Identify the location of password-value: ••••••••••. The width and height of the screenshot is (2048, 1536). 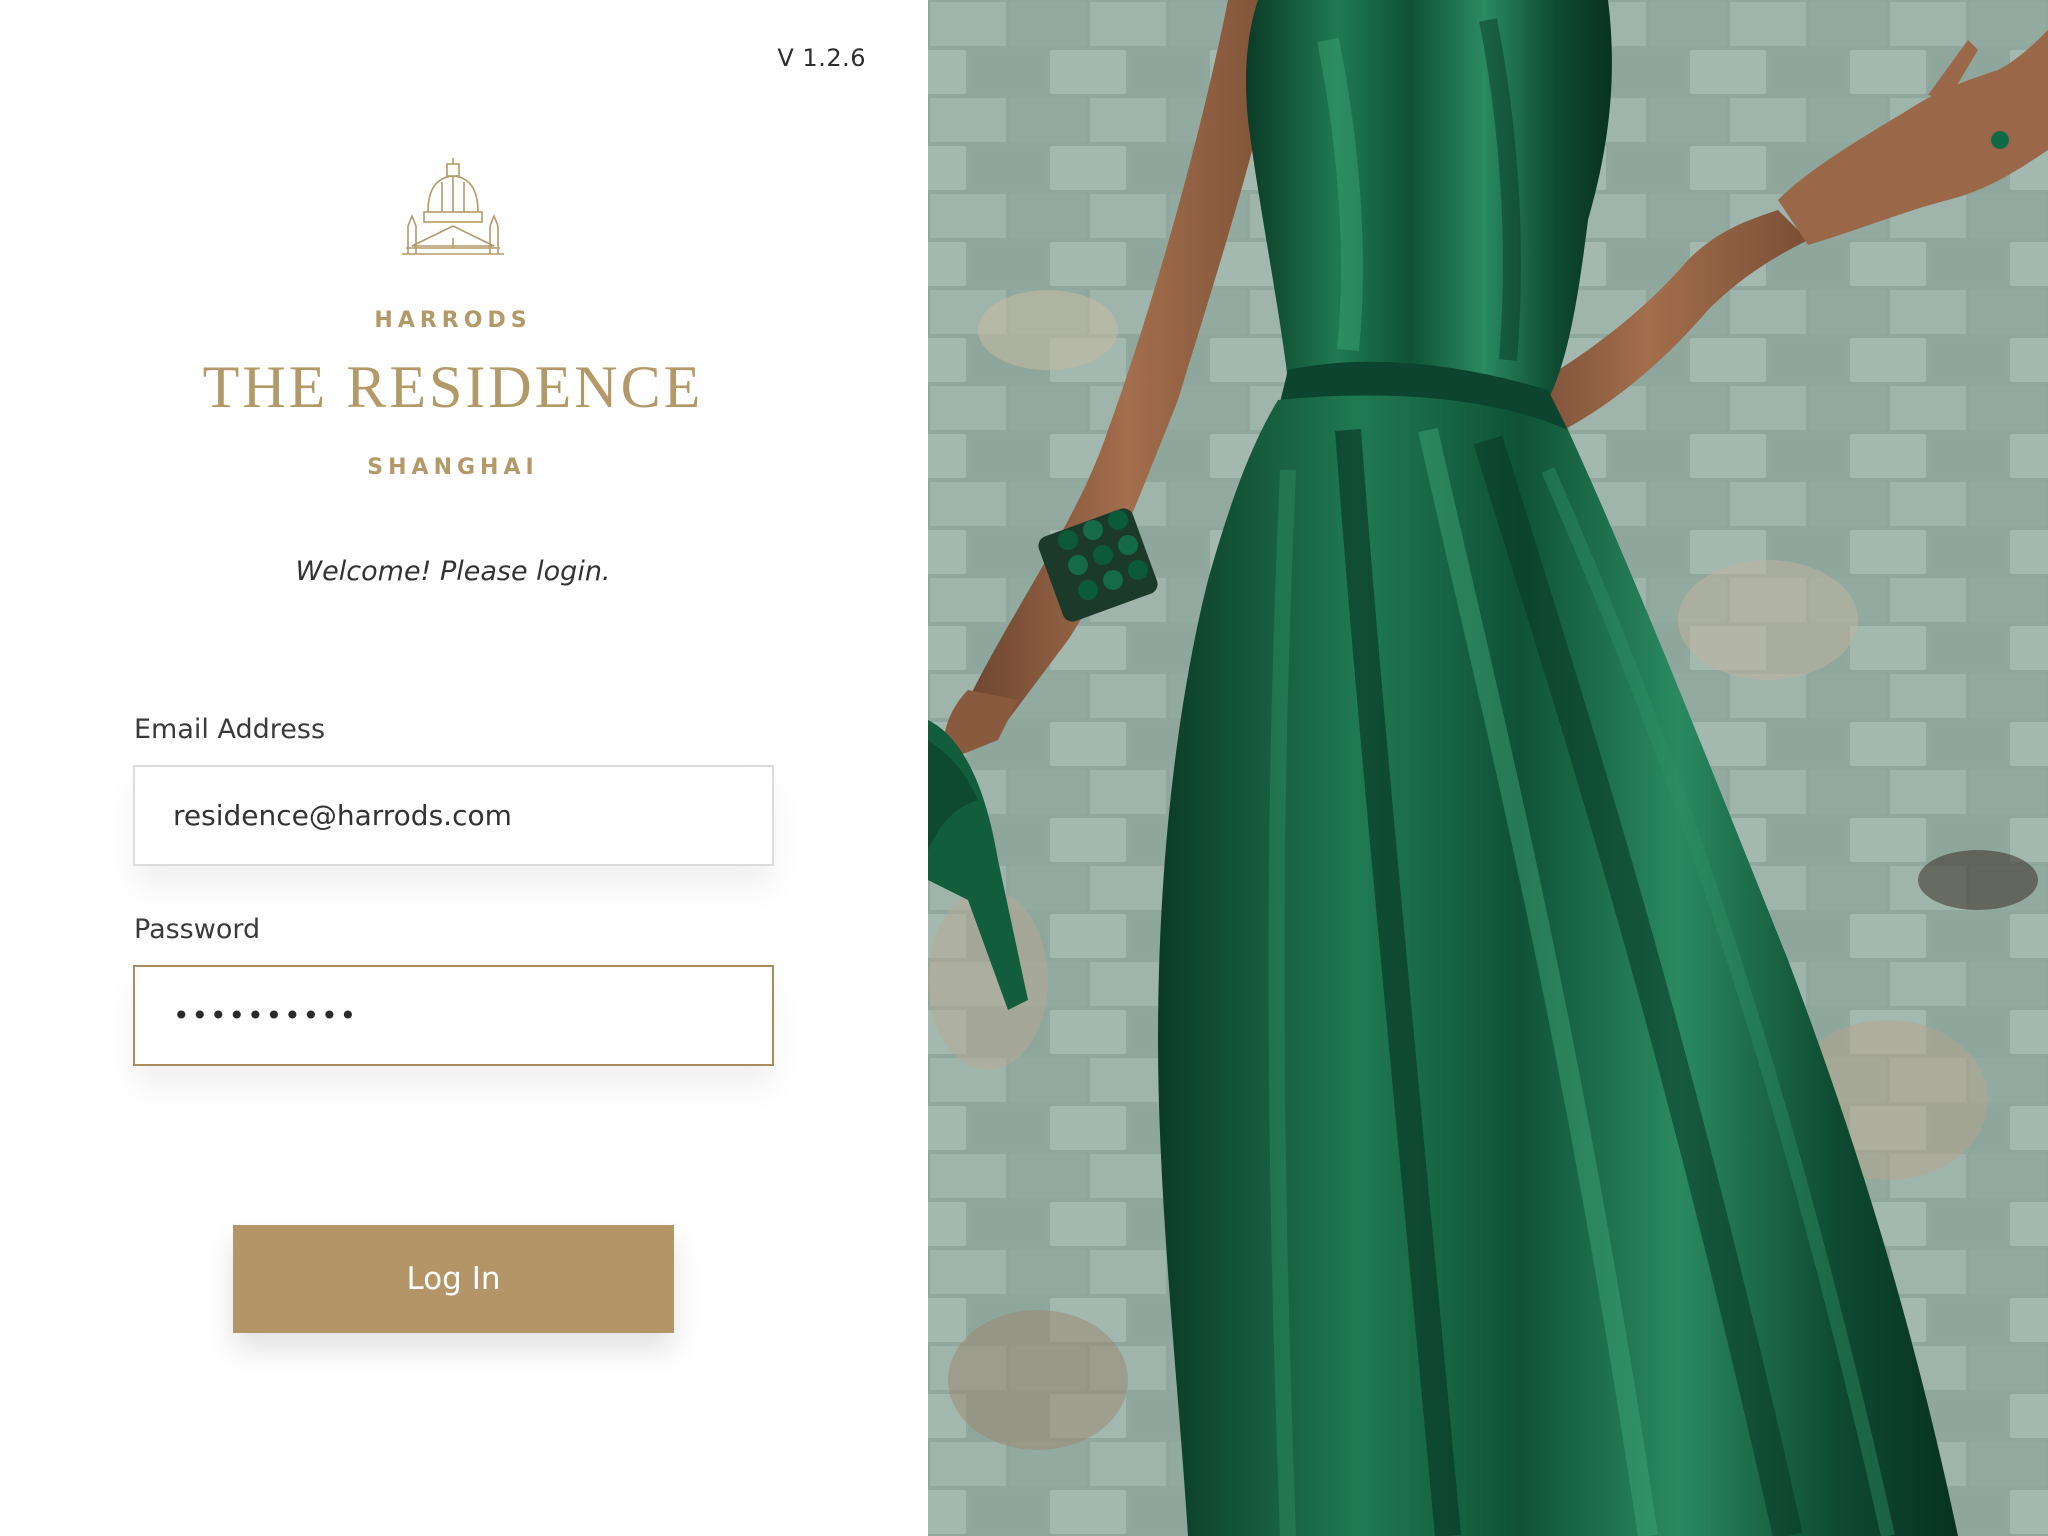
(266, 1015).